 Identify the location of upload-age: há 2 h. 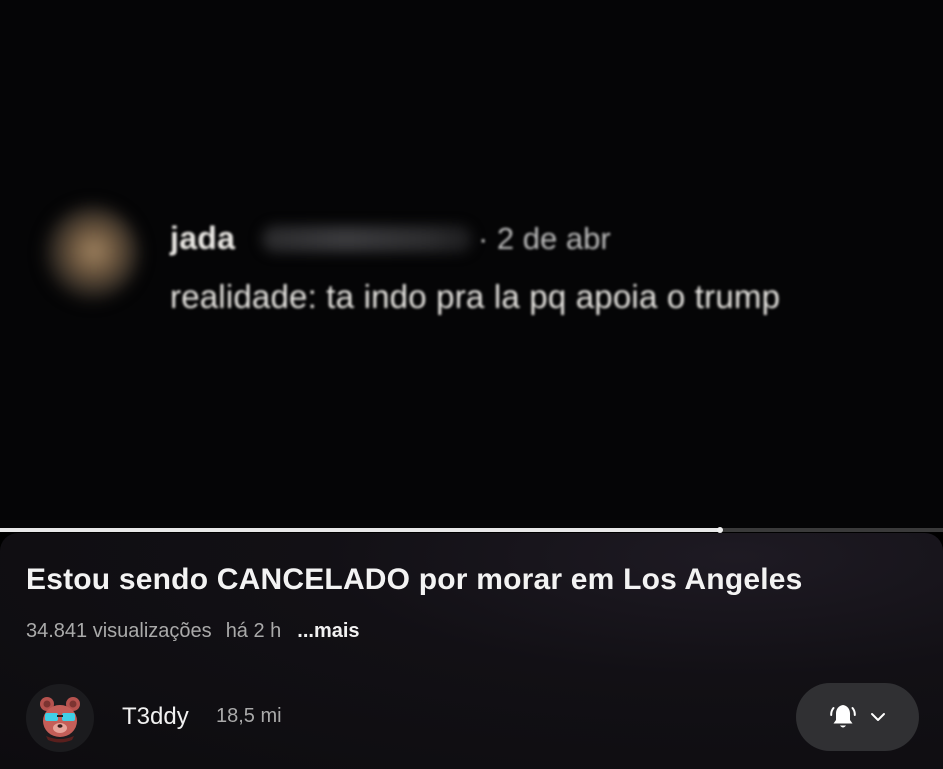
(253, 631).